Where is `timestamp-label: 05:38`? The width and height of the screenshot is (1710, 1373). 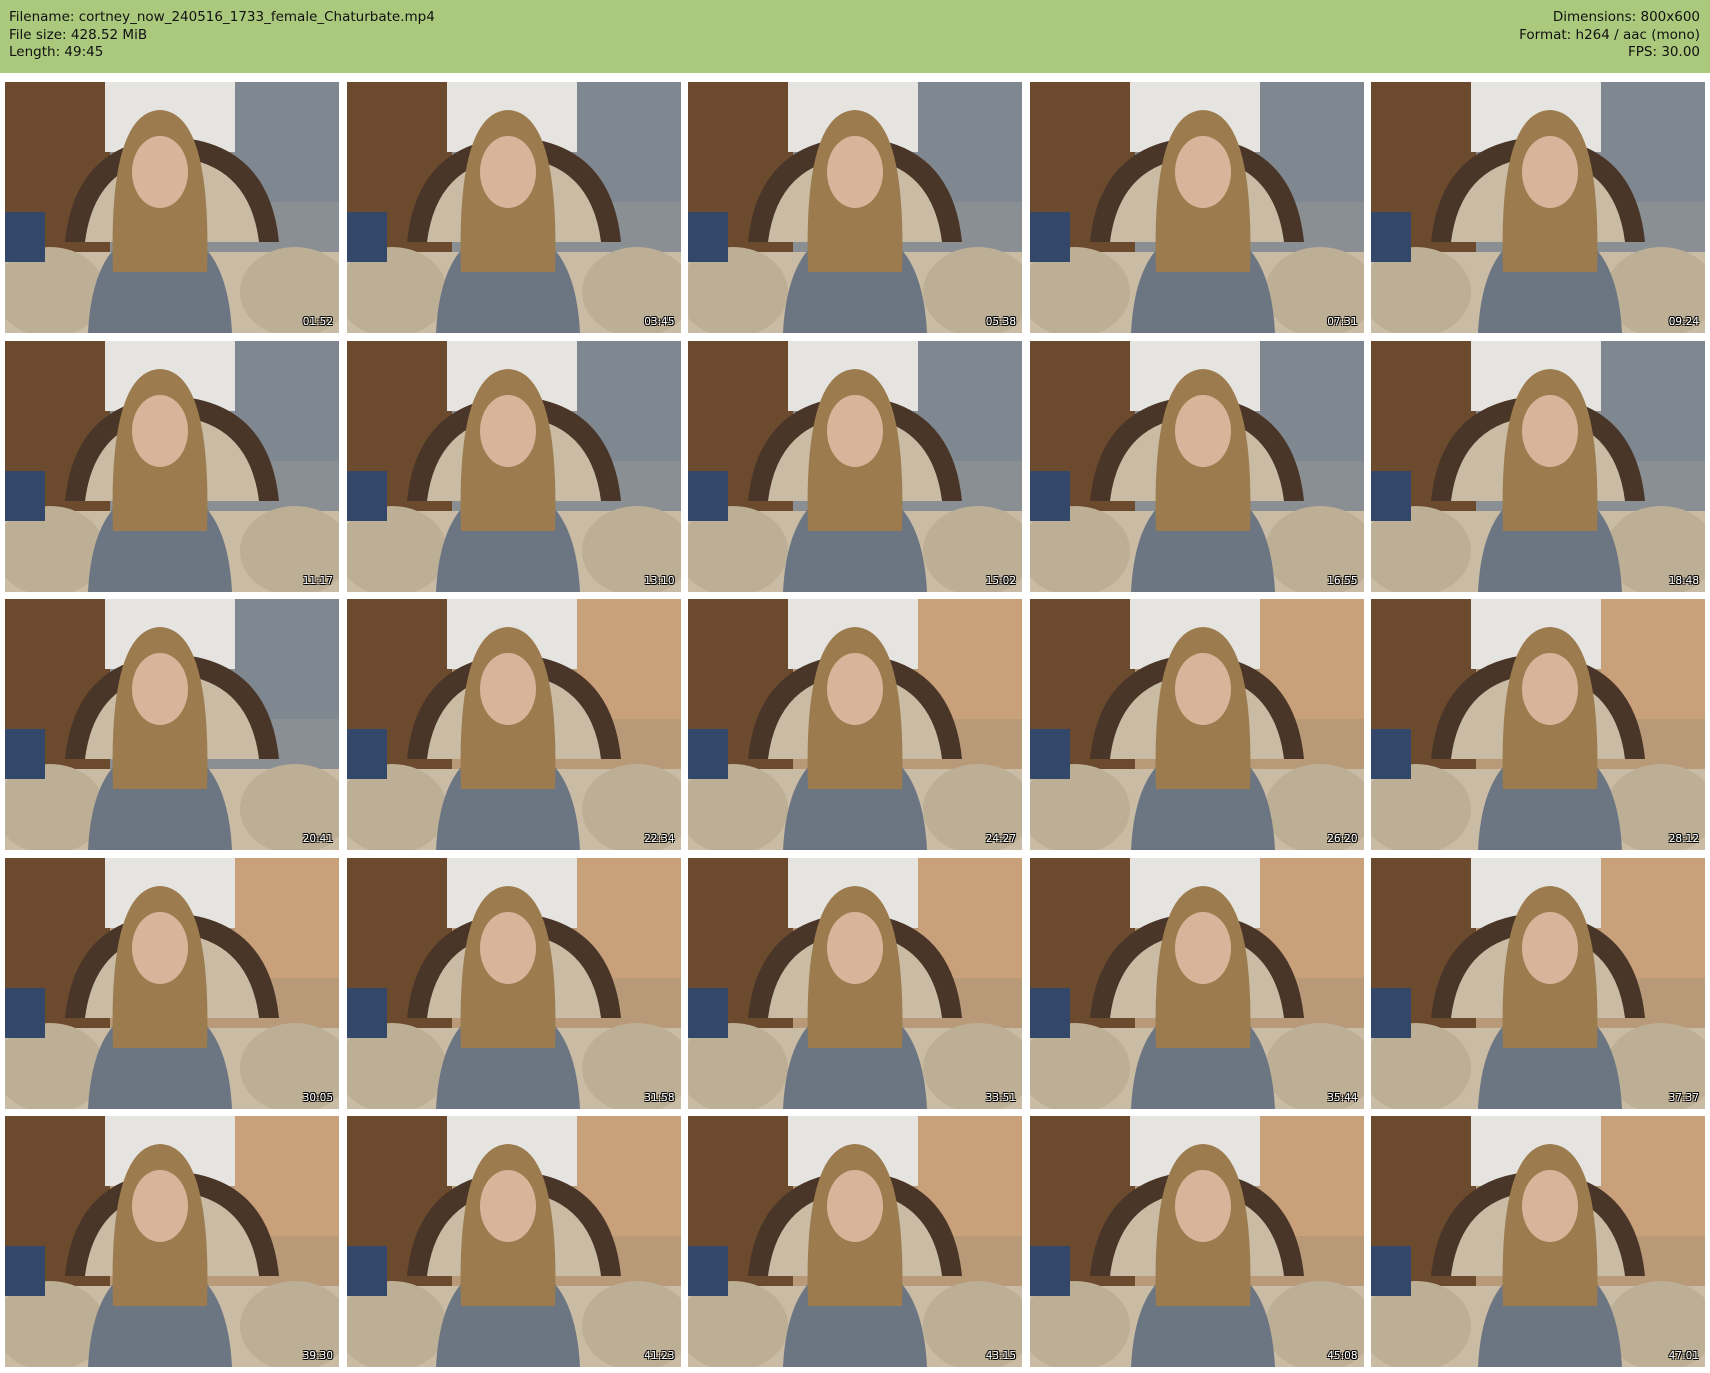 timestamp-label: 05:38 is located at coordinates (1000, 322).